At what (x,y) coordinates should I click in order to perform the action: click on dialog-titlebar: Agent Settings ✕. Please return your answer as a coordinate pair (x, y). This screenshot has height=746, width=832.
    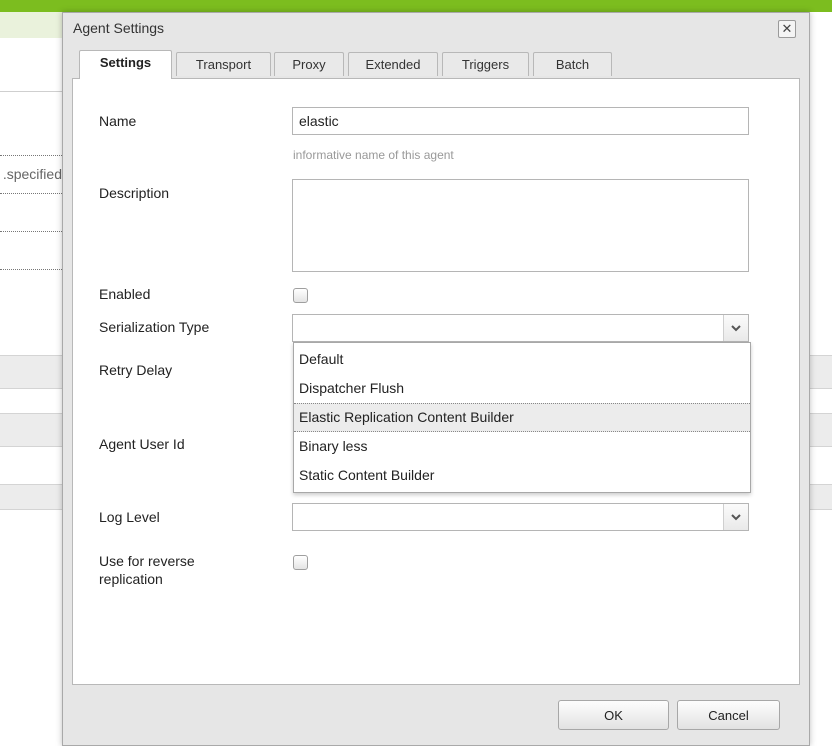
    Looking at the image, I should click on (436, 28).